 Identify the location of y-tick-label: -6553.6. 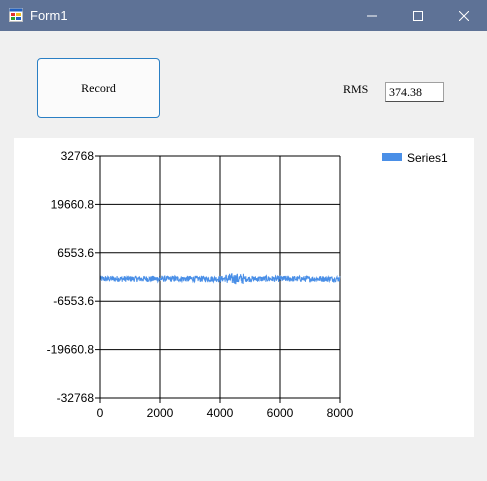
(73, 301).